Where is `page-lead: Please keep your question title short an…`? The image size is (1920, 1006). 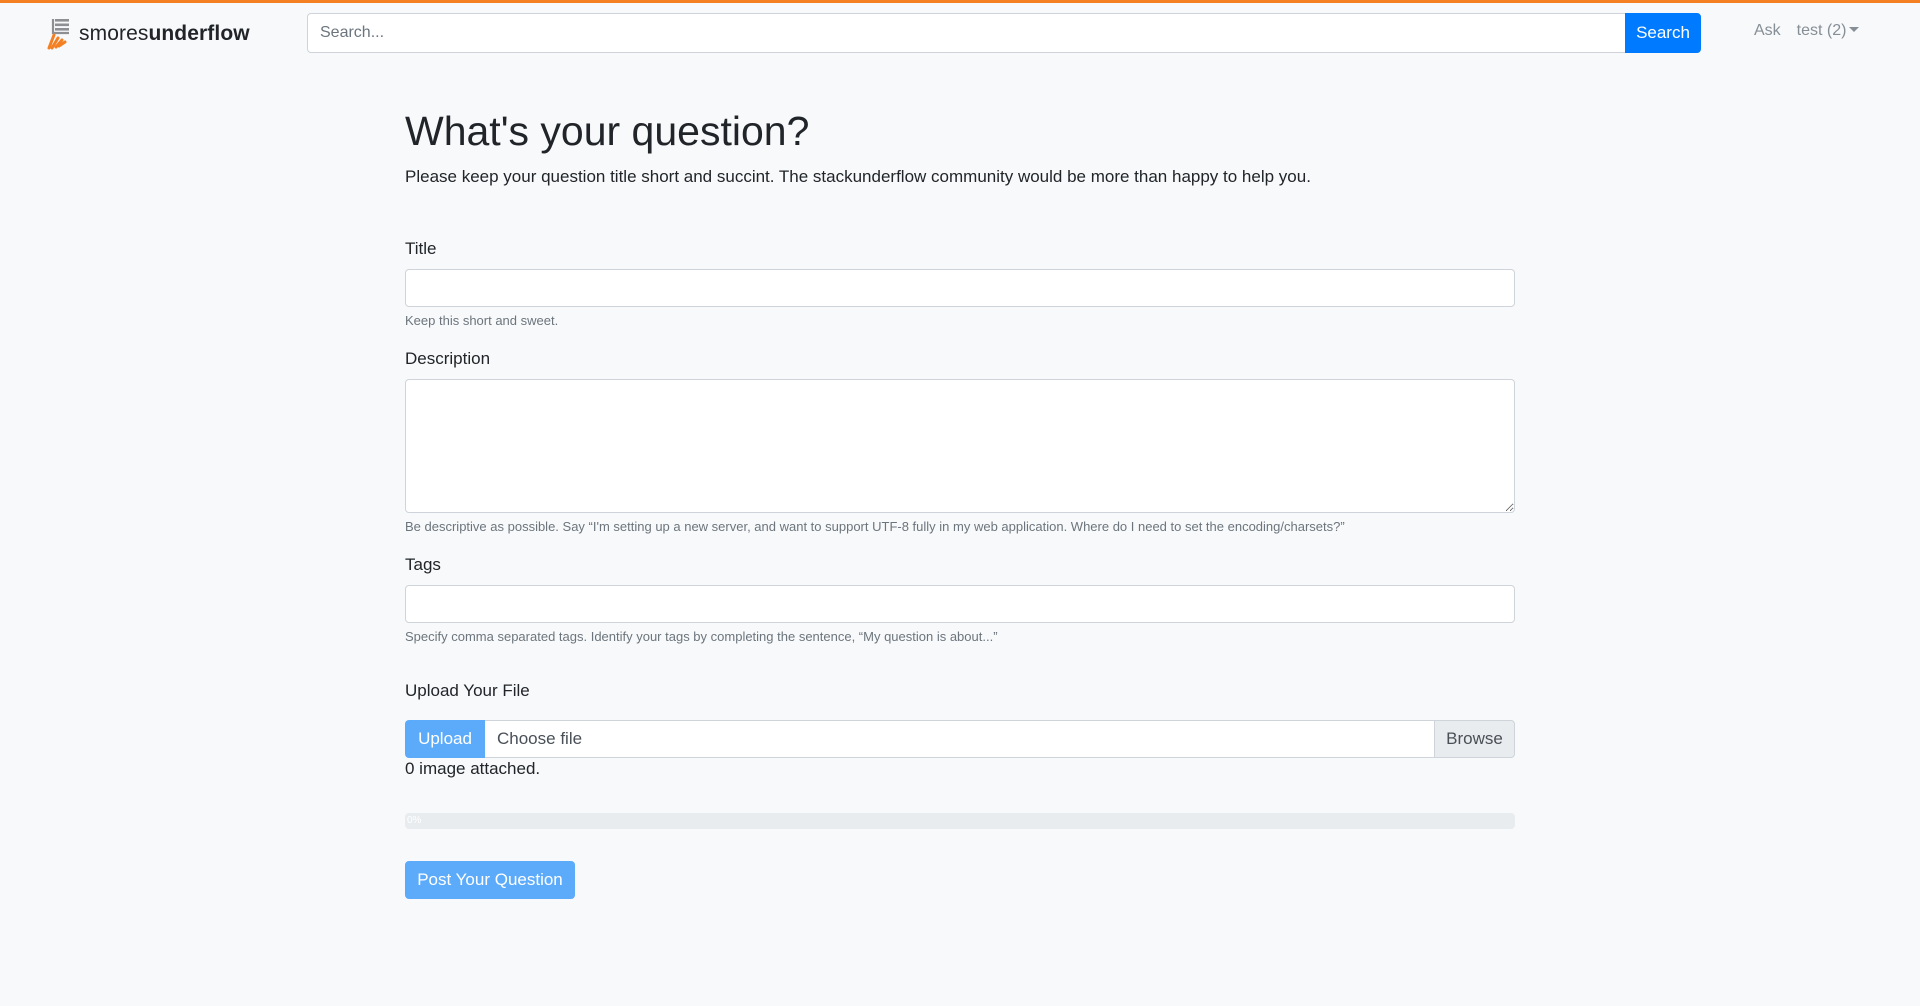
page-lead: Please keep your question title short an… is located at coordinates (858, 176).